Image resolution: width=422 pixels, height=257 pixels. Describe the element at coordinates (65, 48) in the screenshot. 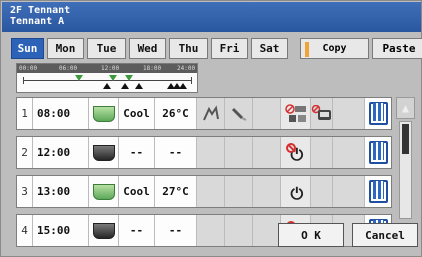

I see `tab-mon: Mon` at that location.